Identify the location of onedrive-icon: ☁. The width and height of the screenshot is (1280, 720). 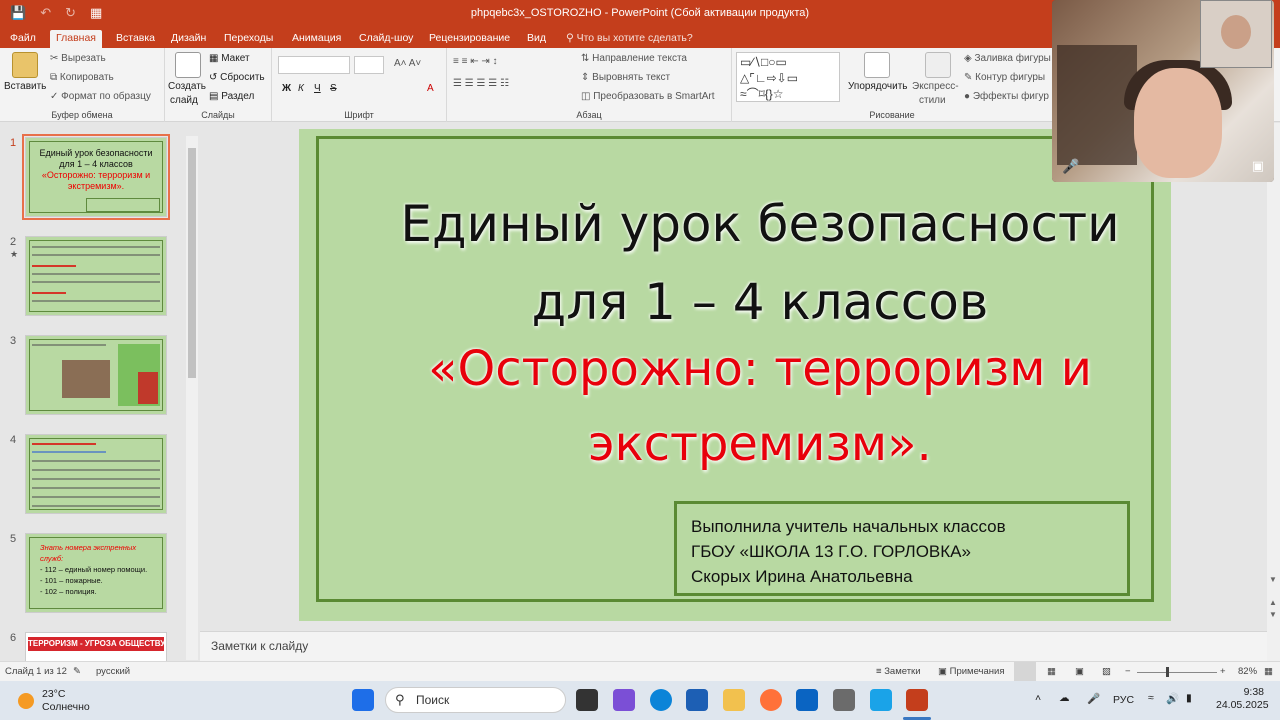
(1064, 698).